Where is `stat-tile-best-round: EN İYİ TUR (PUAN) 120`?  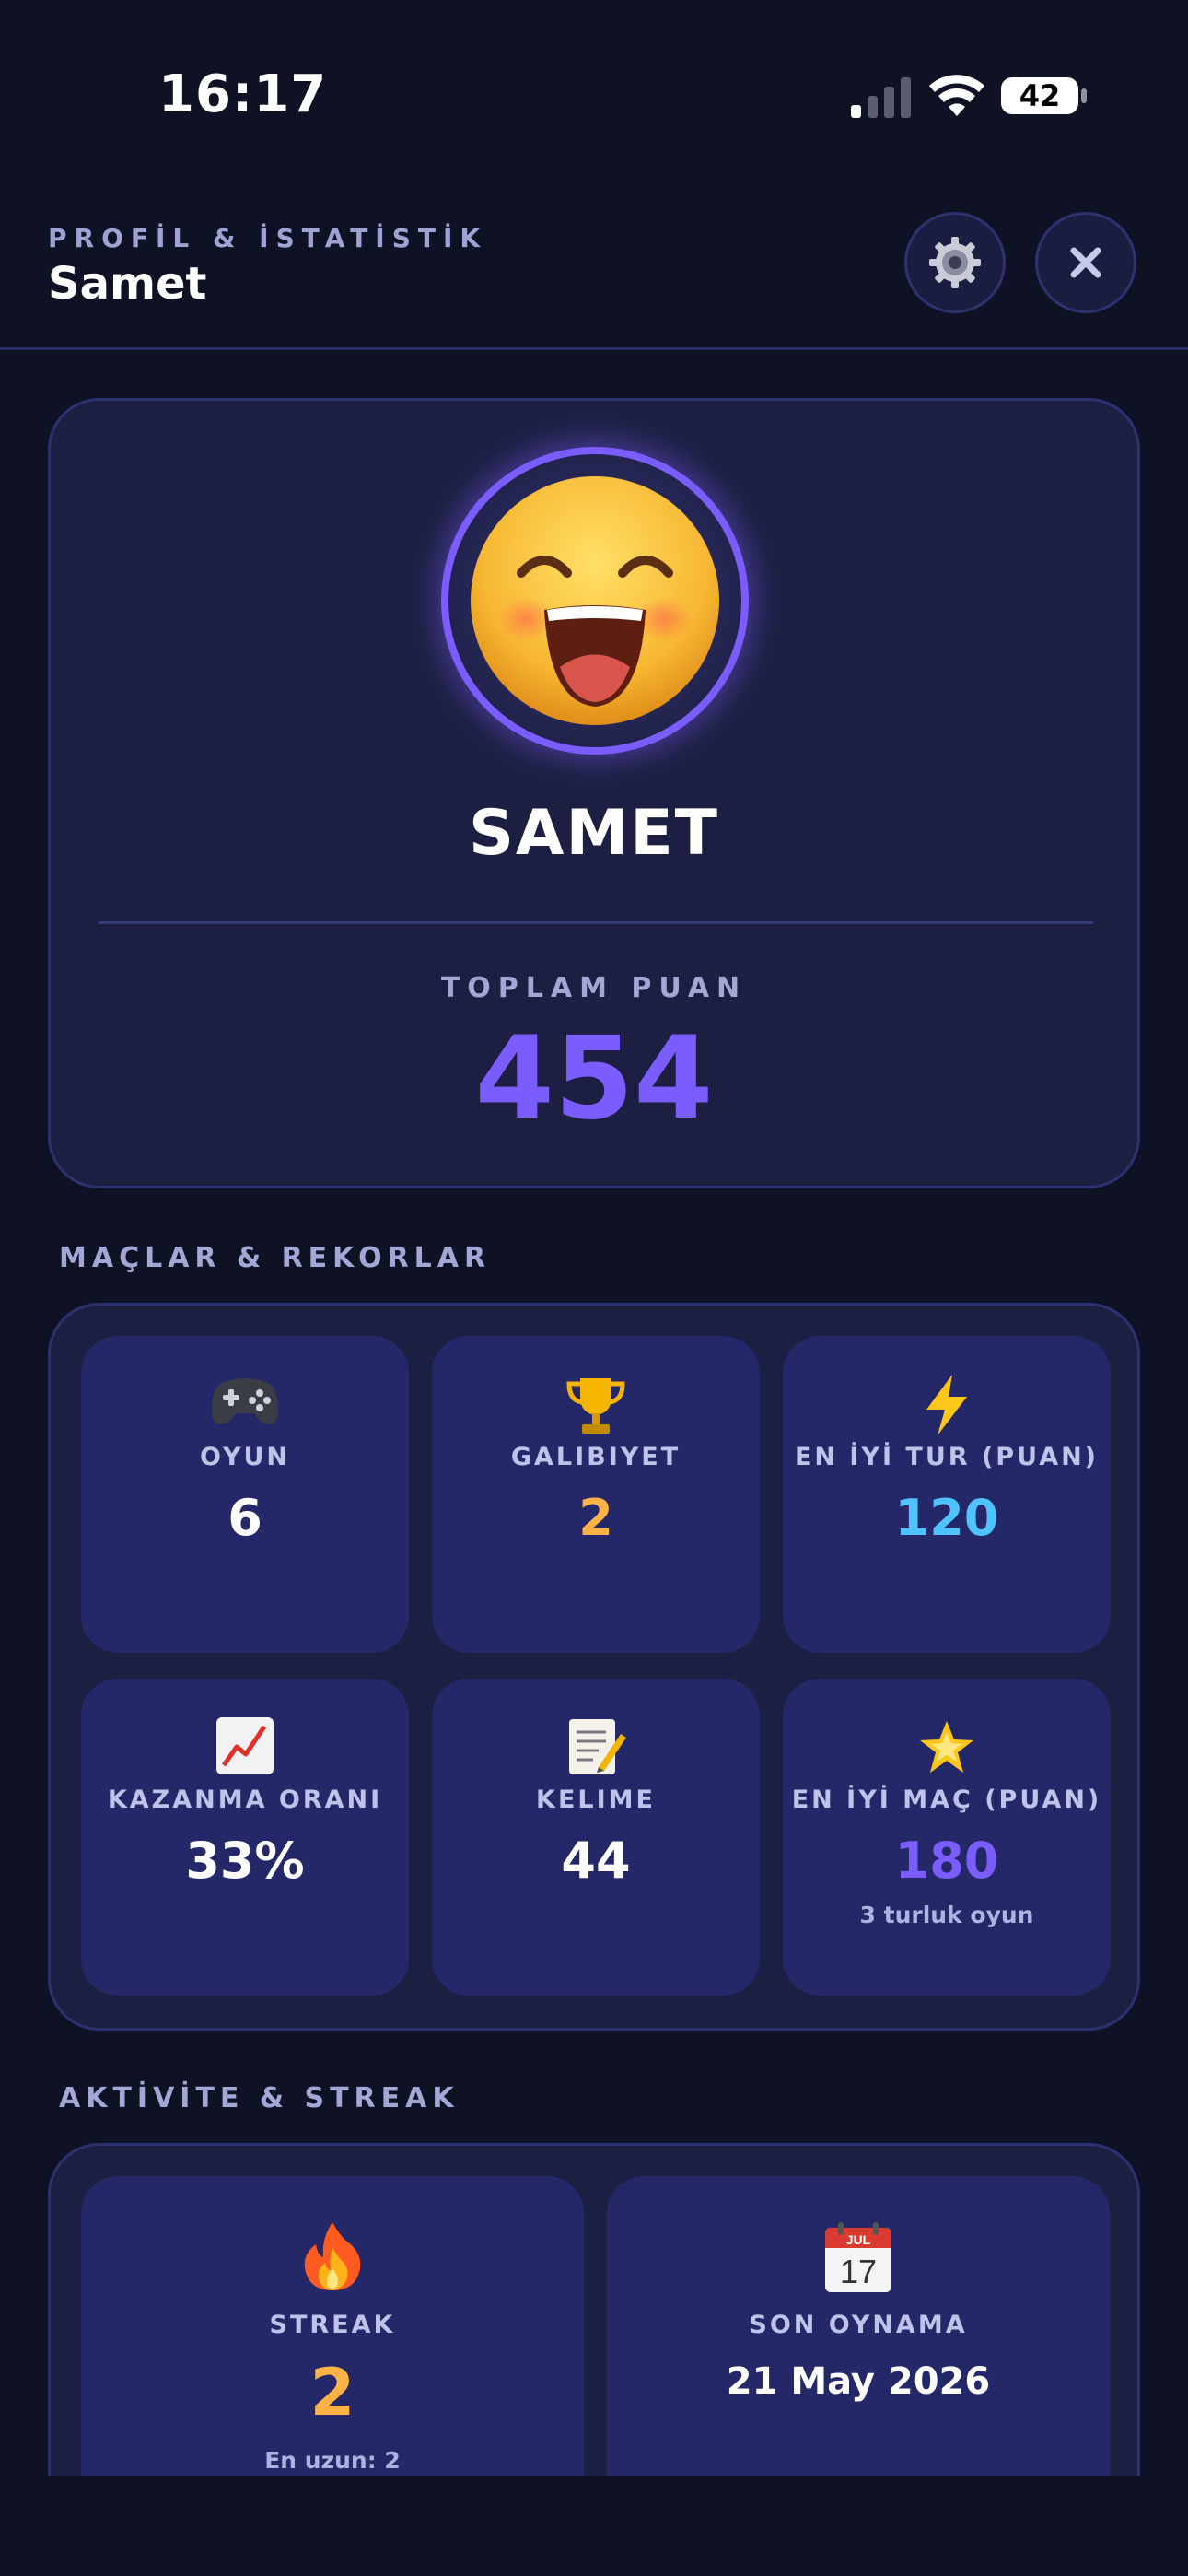
stat-tile-best-round: EN İYİ TUR (PUAN) 120 is located at coordinates (947, 1494).